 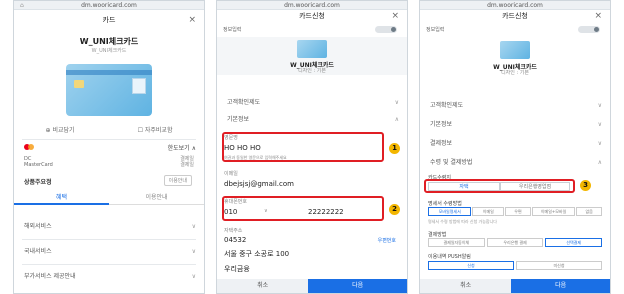 I want to click on zip-search-button: 우편번호, so click(x=387, y=240).